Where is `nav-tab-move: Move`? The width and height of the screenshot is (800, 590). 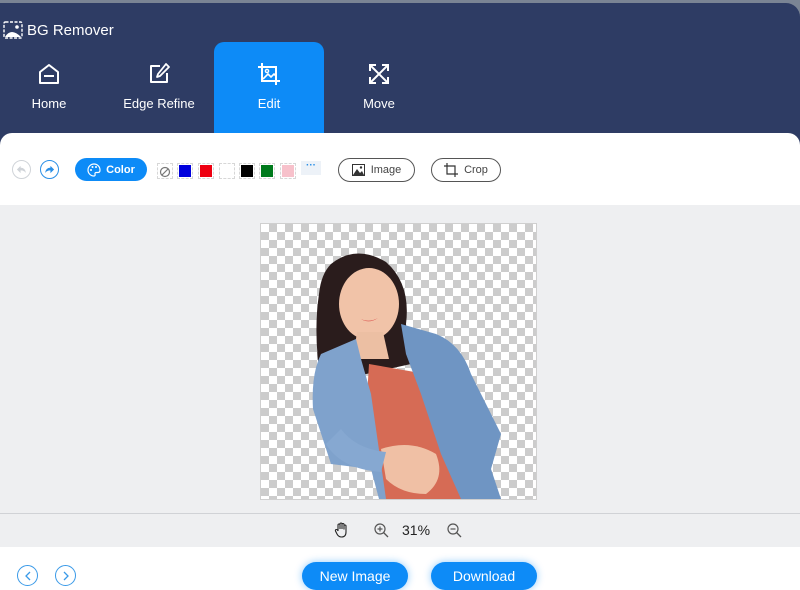 nav-tab-move: Move is located at coordinates (379, 88).